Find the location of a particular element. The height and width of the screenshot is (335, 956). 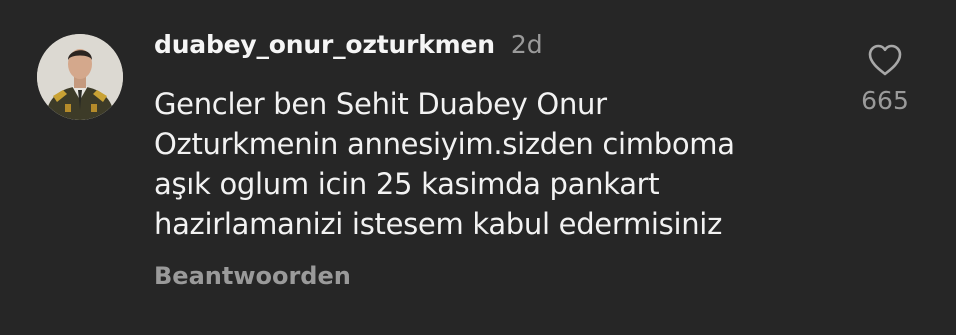

comment-text-line: hazirlamanizi istesem kabul edermisiniz is located at coordinates (438, 224).